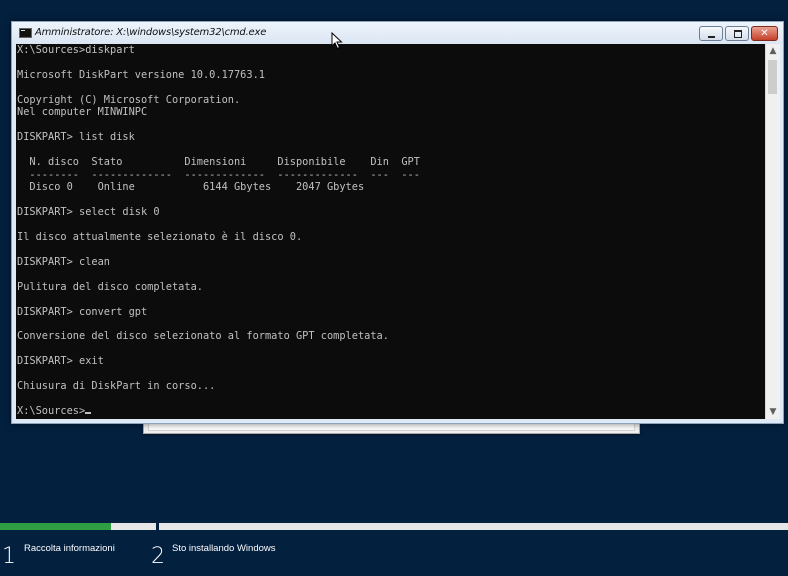 The height and width of the screenshot is (576, 788). I want to click on console-line: DISKPART> select disk 0, so click(88, 211).